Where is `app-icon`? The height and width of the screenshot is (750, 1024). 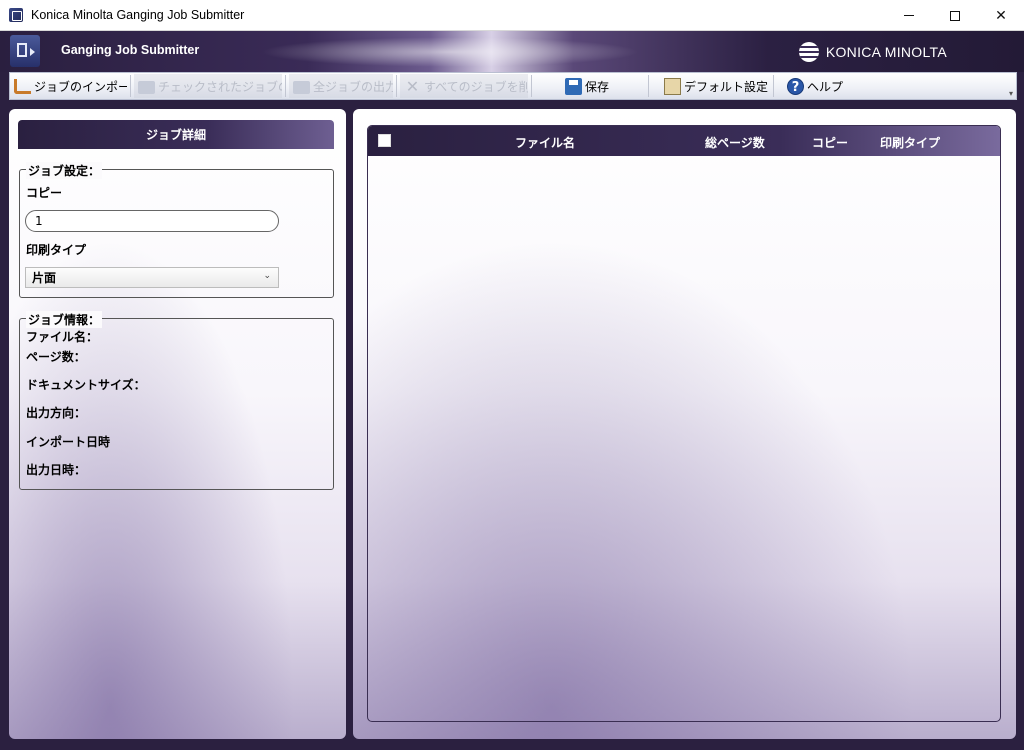 app-icon is located at coordinates (16, 15).